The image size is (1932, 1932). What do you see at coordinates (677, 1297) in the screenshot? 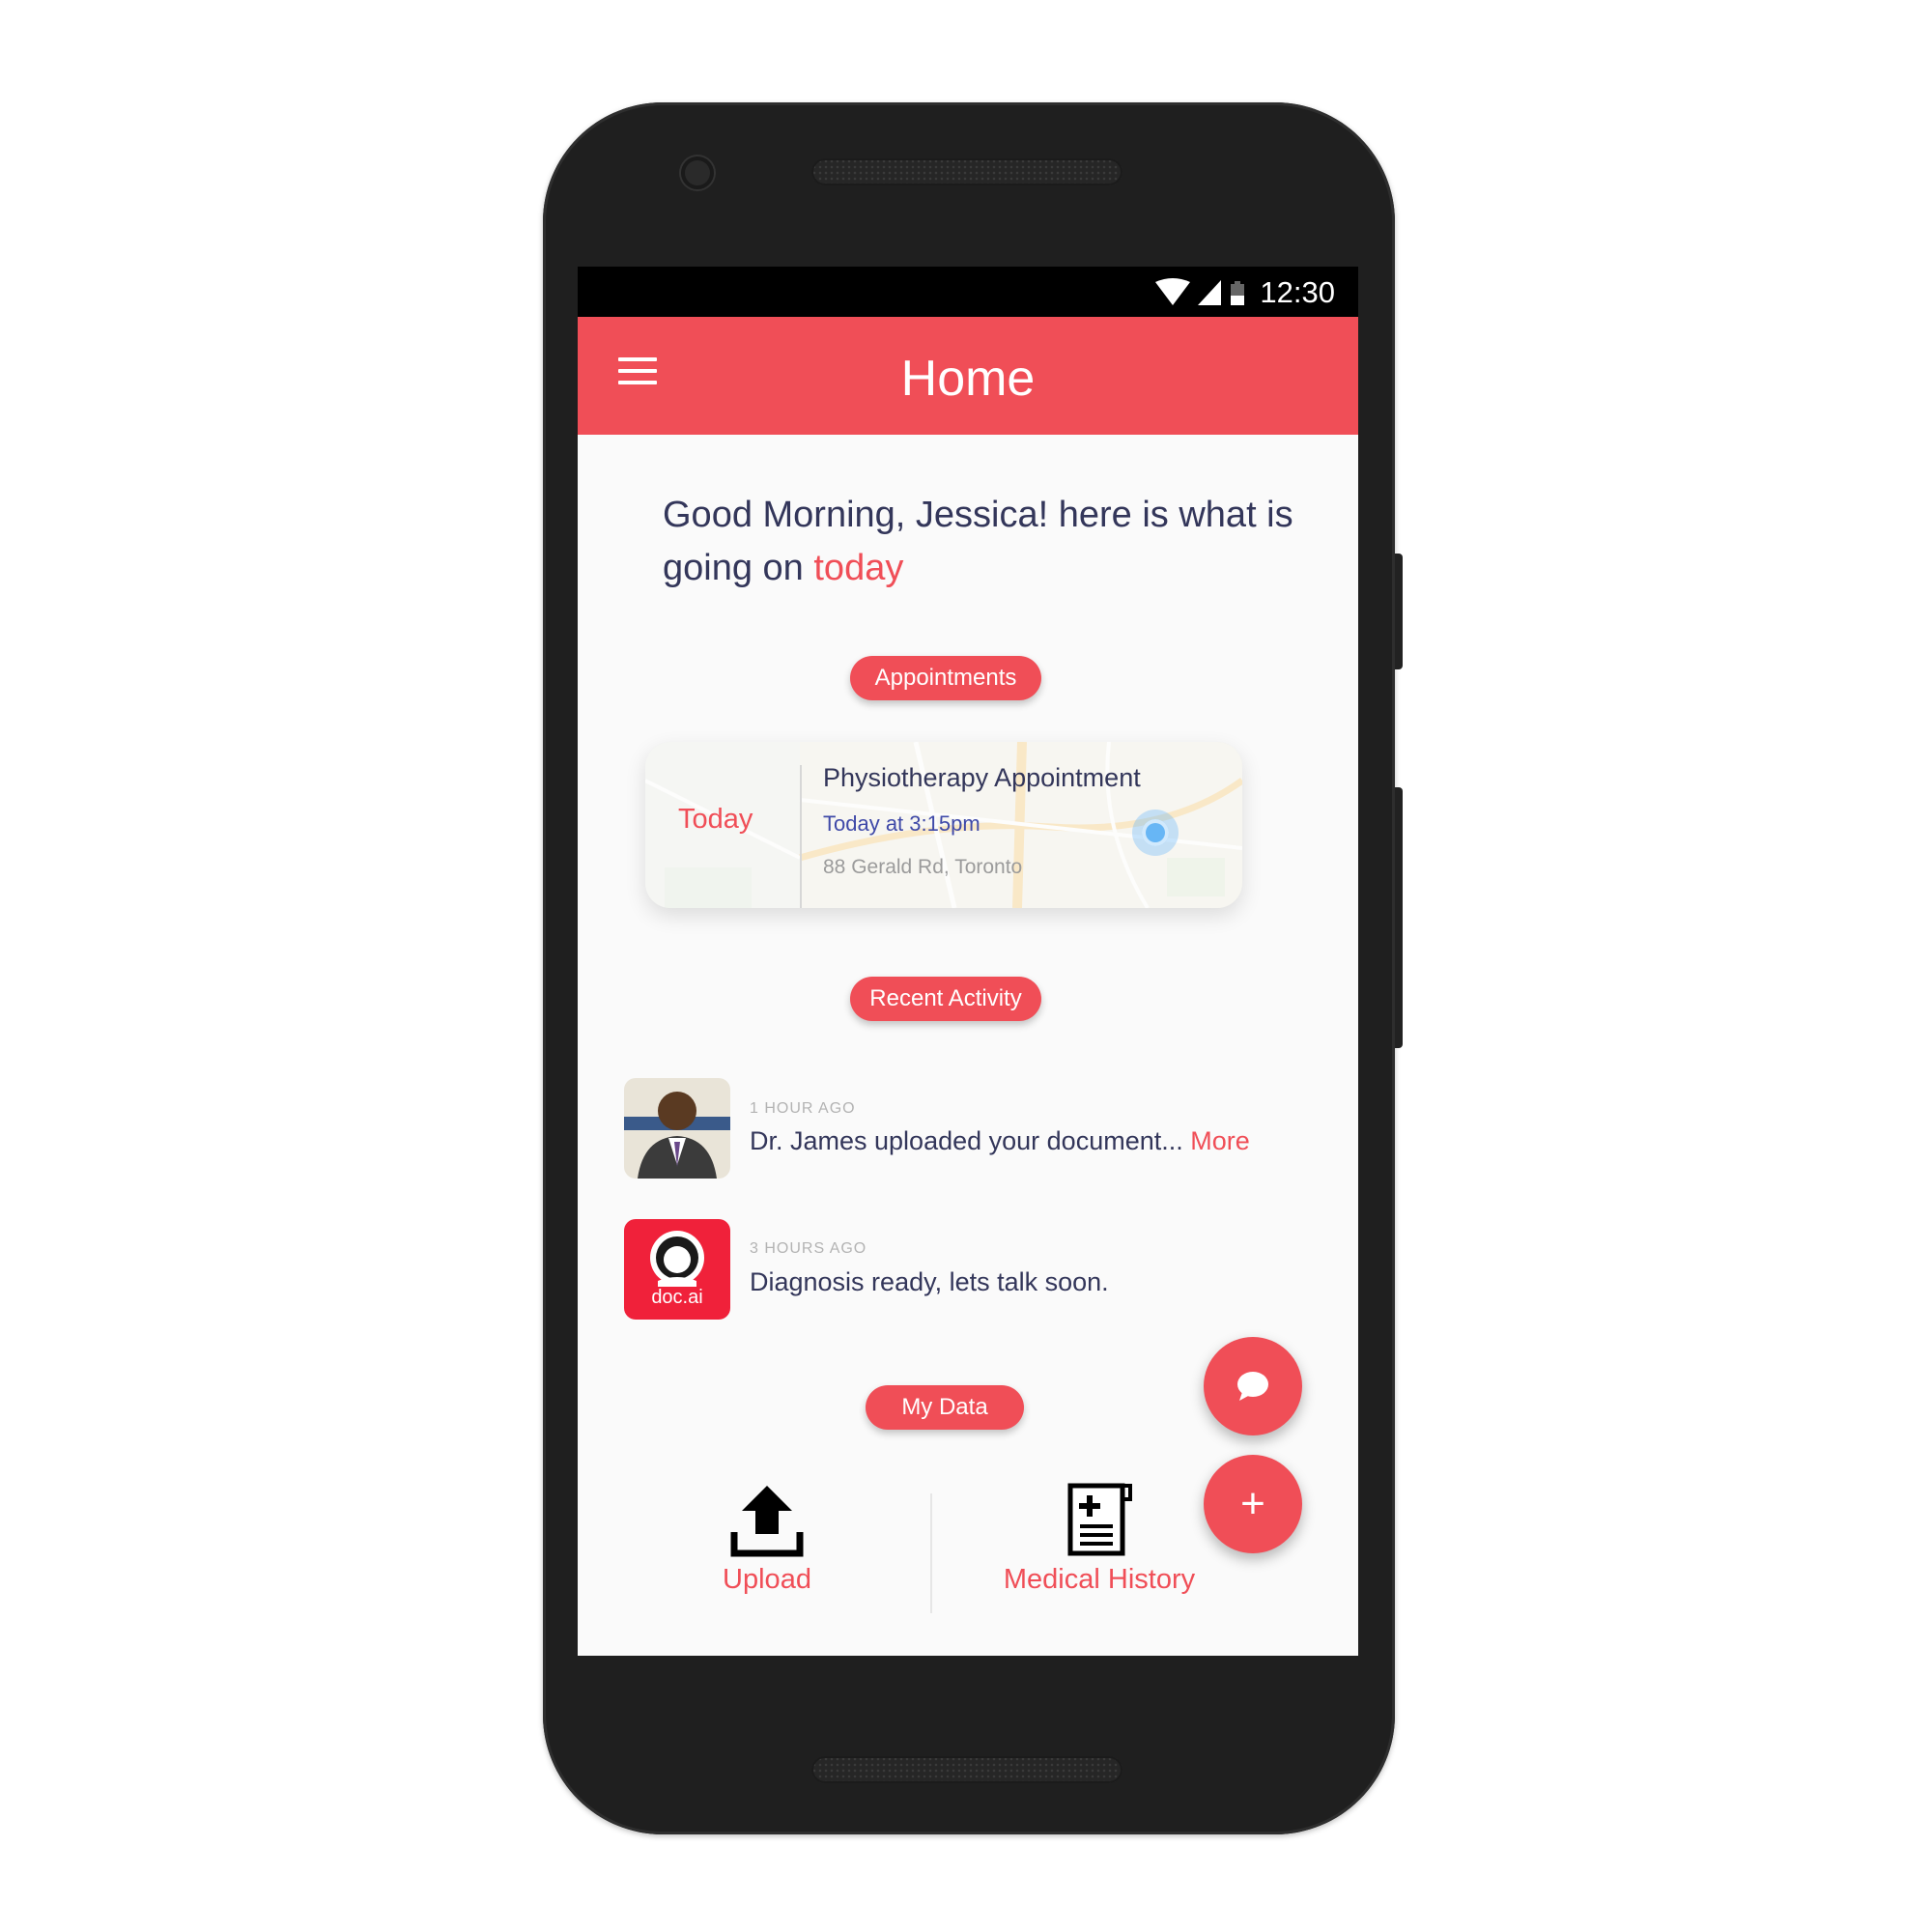
I see `docai-logo-text: doc.ai` at bounding box center [677, 1297].